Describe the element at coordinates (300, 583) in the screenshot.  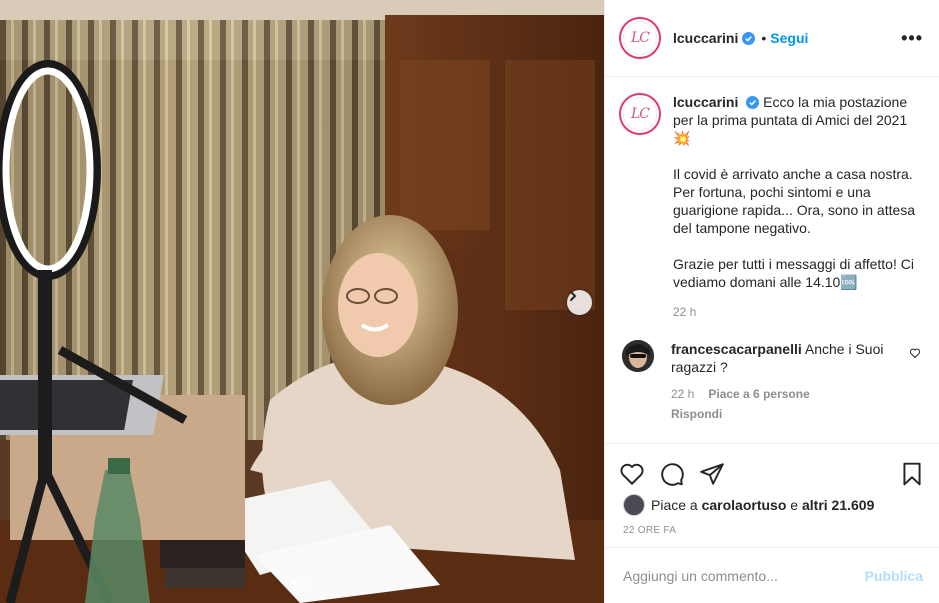
I see `carousel-indicator` at that location.